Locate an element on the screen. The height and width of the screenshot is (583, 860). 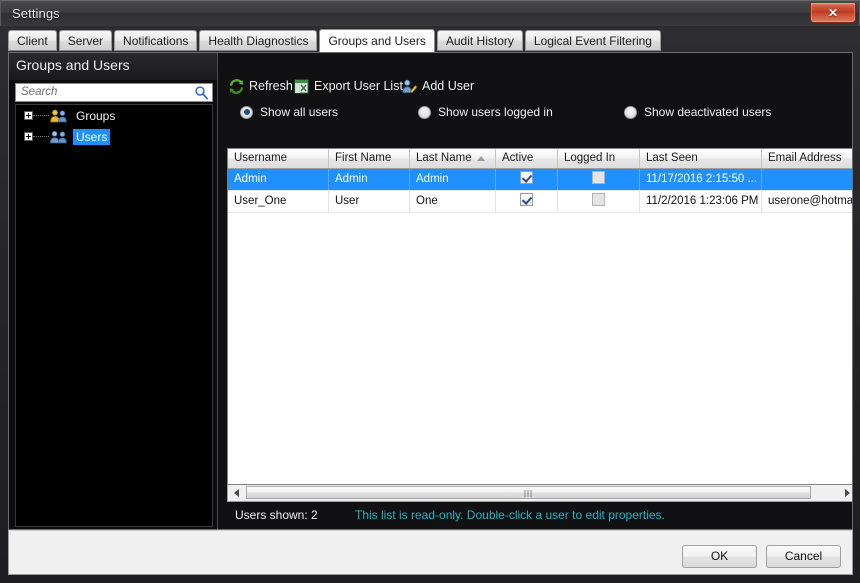
scroll-right-arrow-icon is located at coordinates (845, 492).